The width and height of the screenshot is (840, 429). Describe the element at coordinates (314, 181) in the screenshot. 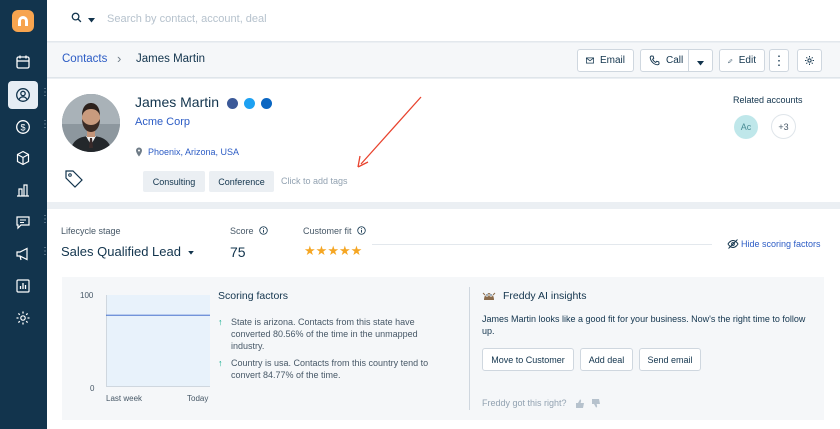

I see `add-tags-input: Click to add tags` at that location.